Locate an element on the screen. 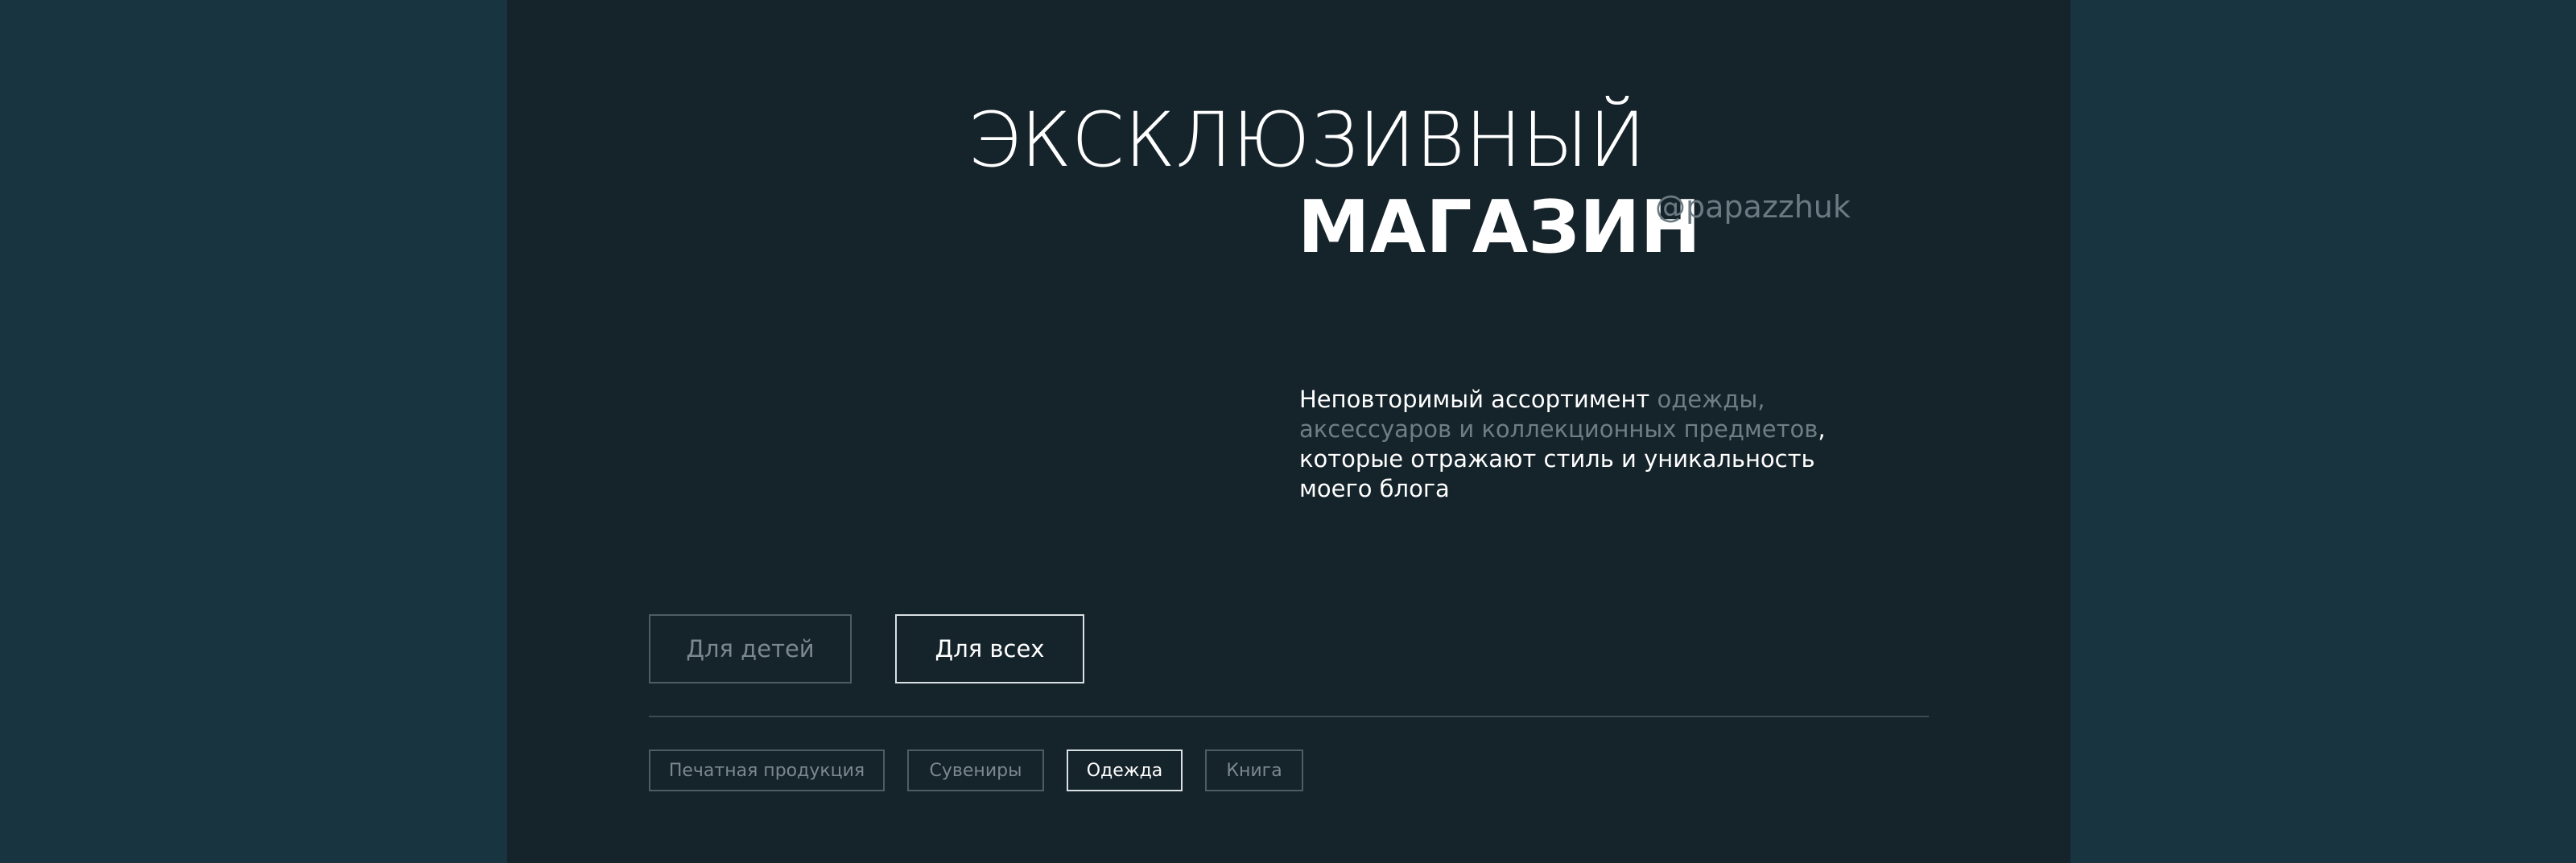  category-souvenirs-button: Сувениры is located at coordinates (975, 770).